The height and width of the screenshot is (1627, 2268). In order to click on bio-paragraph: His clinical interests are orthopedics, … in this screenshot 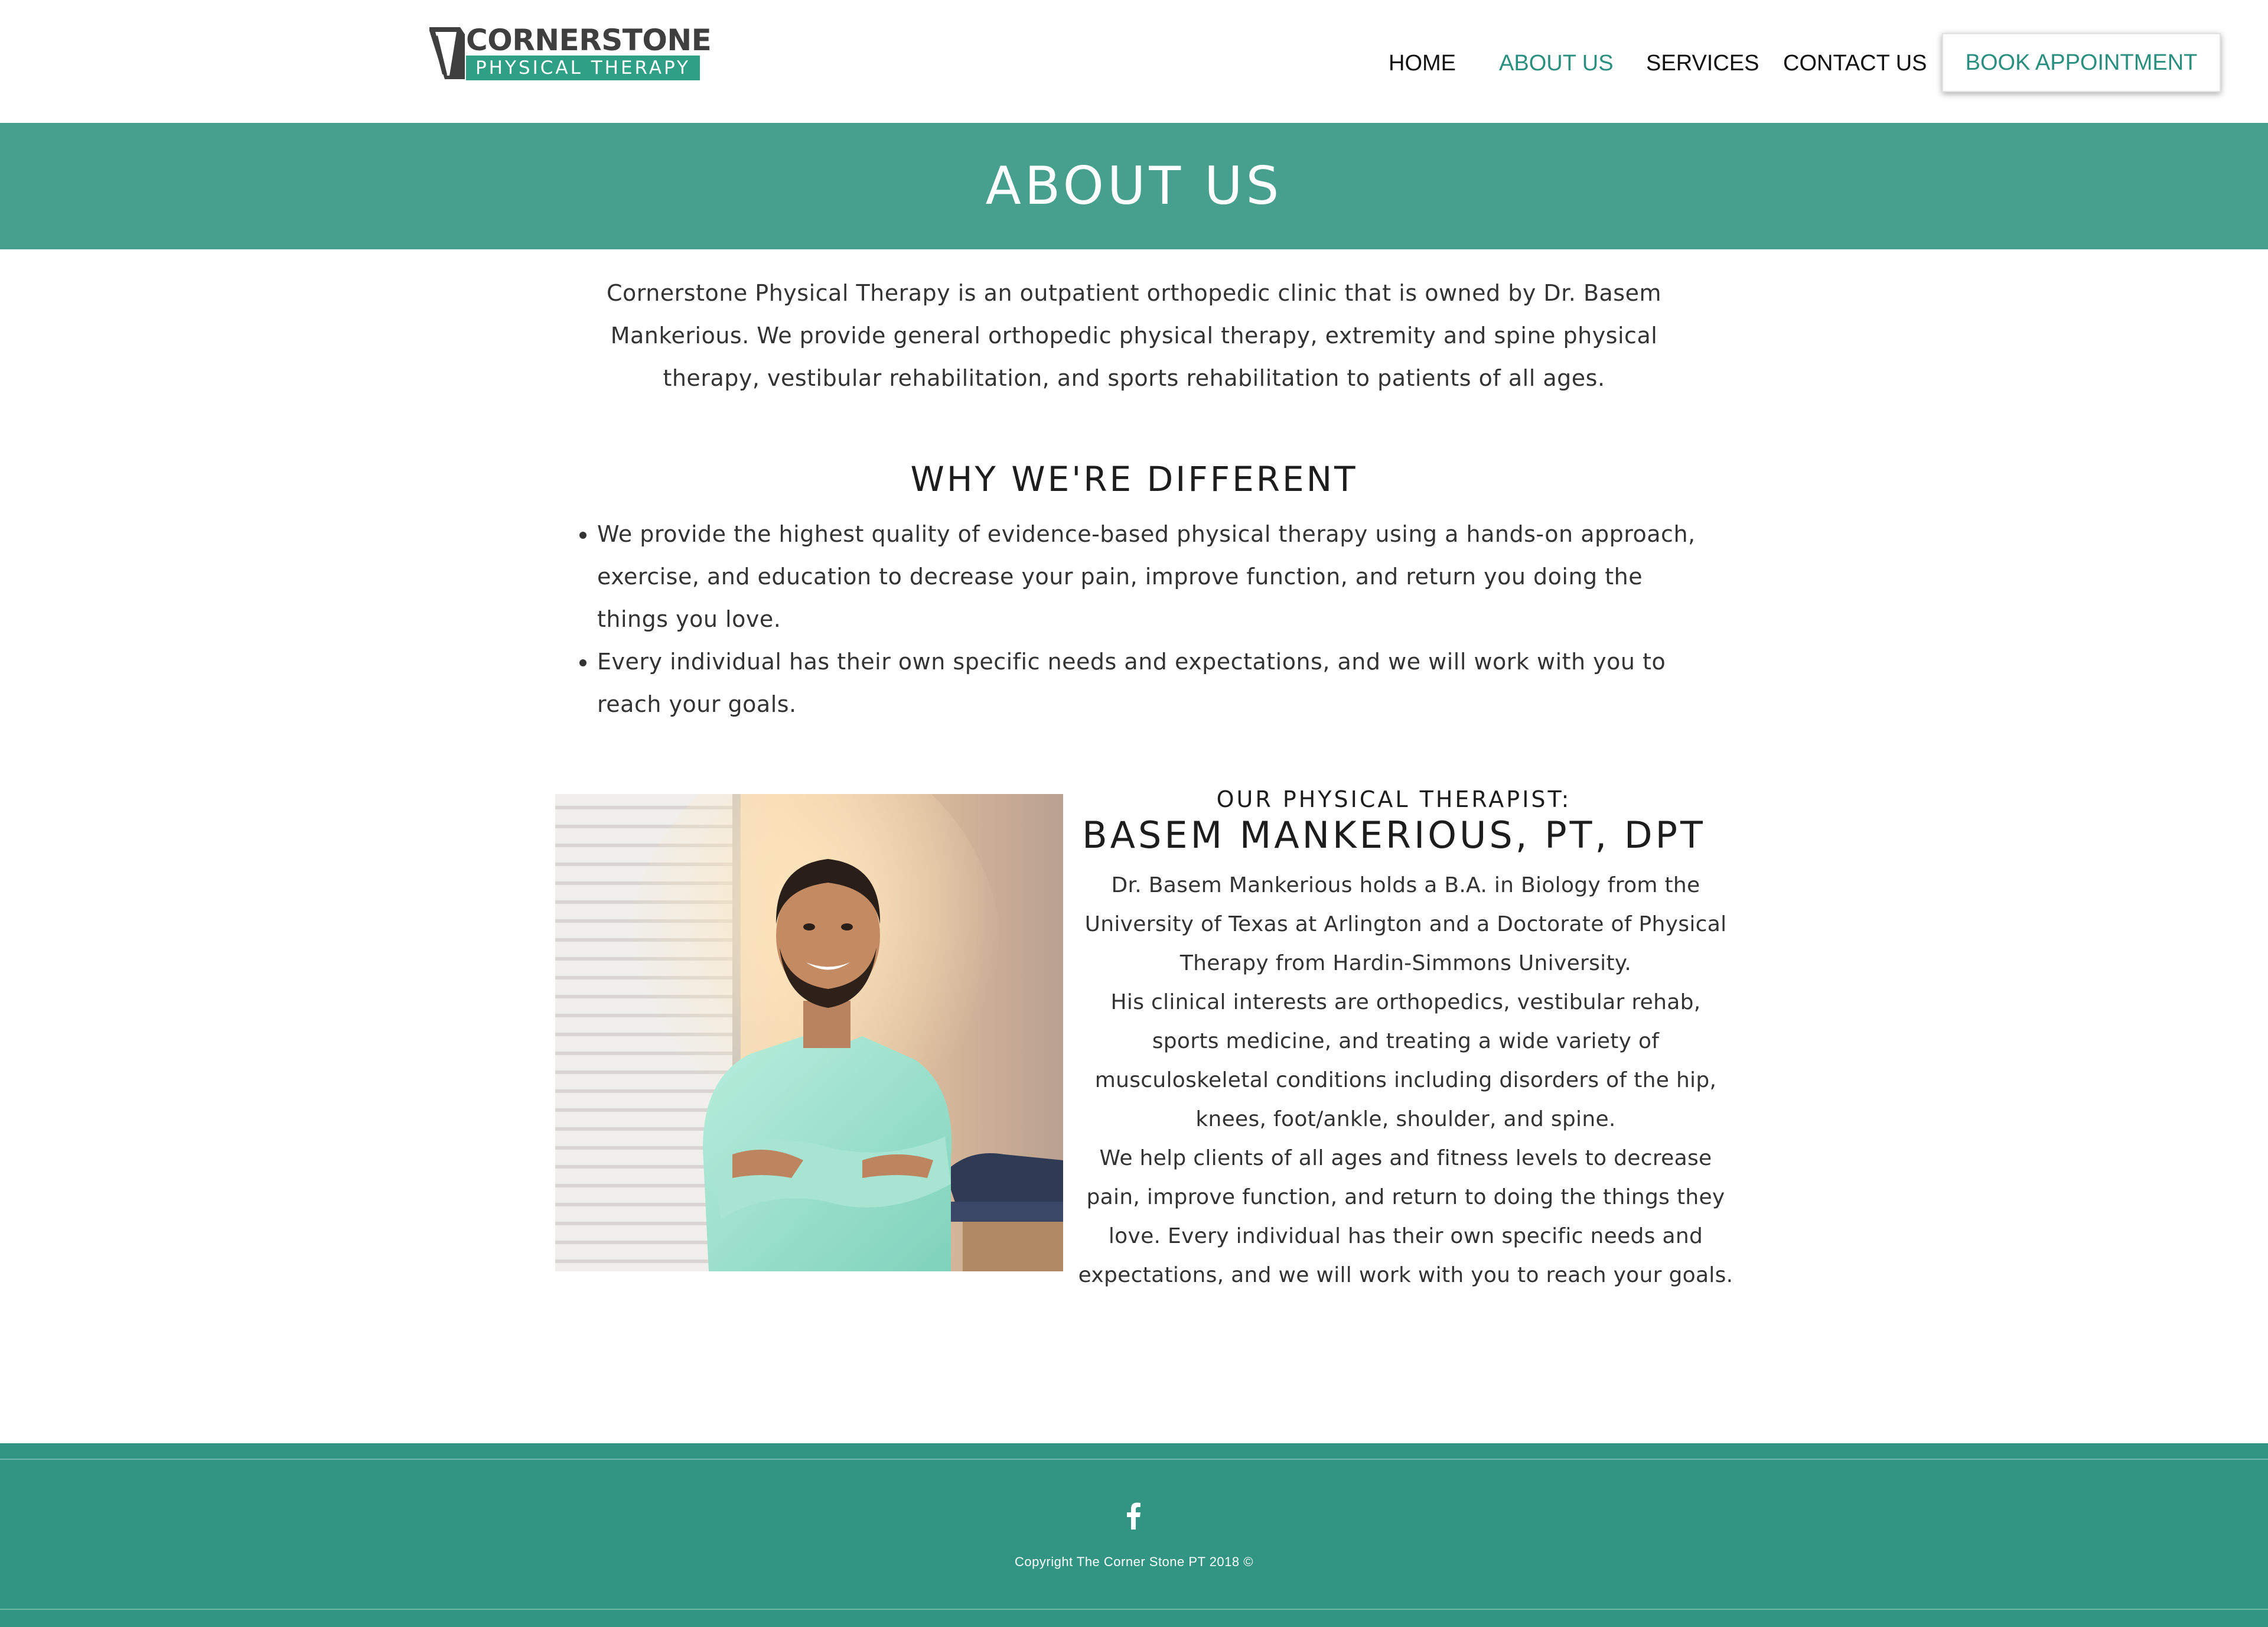, I will do `click(1405, 1060)`.